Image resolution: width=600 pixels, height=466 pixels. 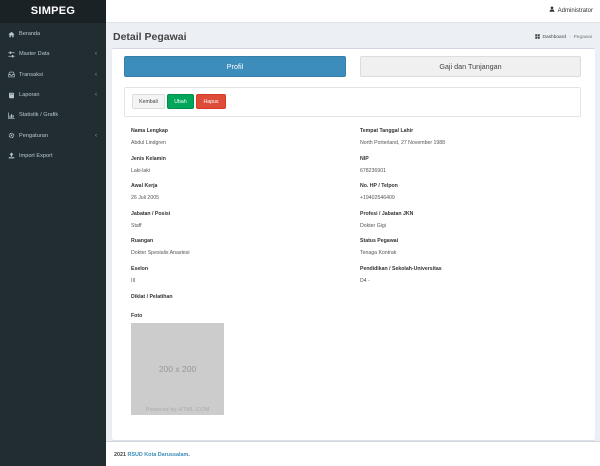 I want to click on upload-icon, so click(x=11, y=155).